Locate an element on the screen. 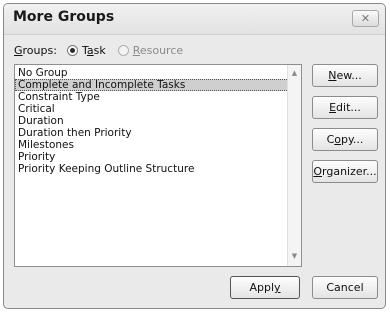  groups-label: Groups: is located at coordinates (35, 50).